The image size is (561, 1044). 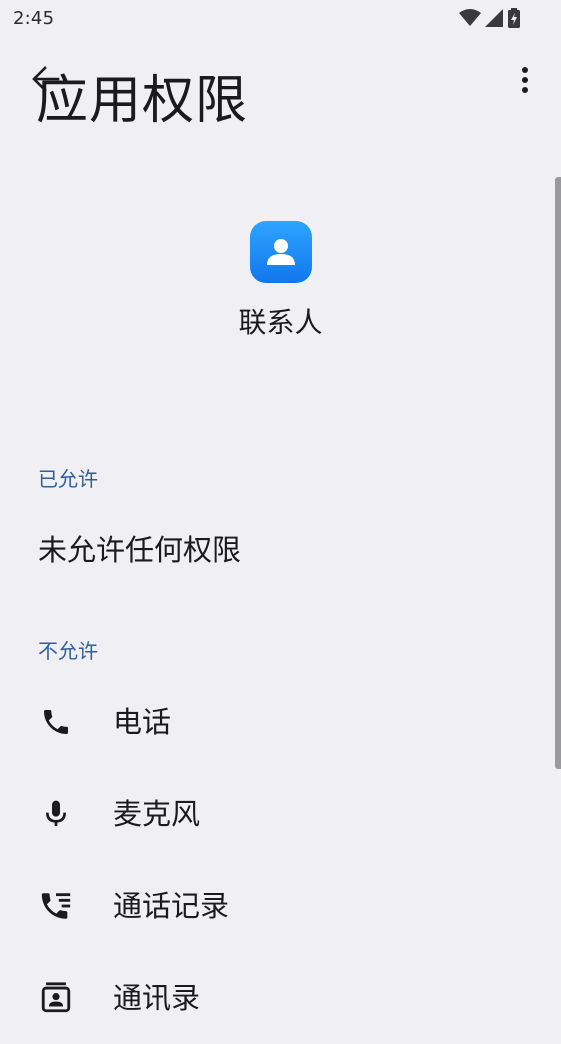 I want to click on no-permissions-allowed-text: 未允许任何权限, so click(x=140, y=550).